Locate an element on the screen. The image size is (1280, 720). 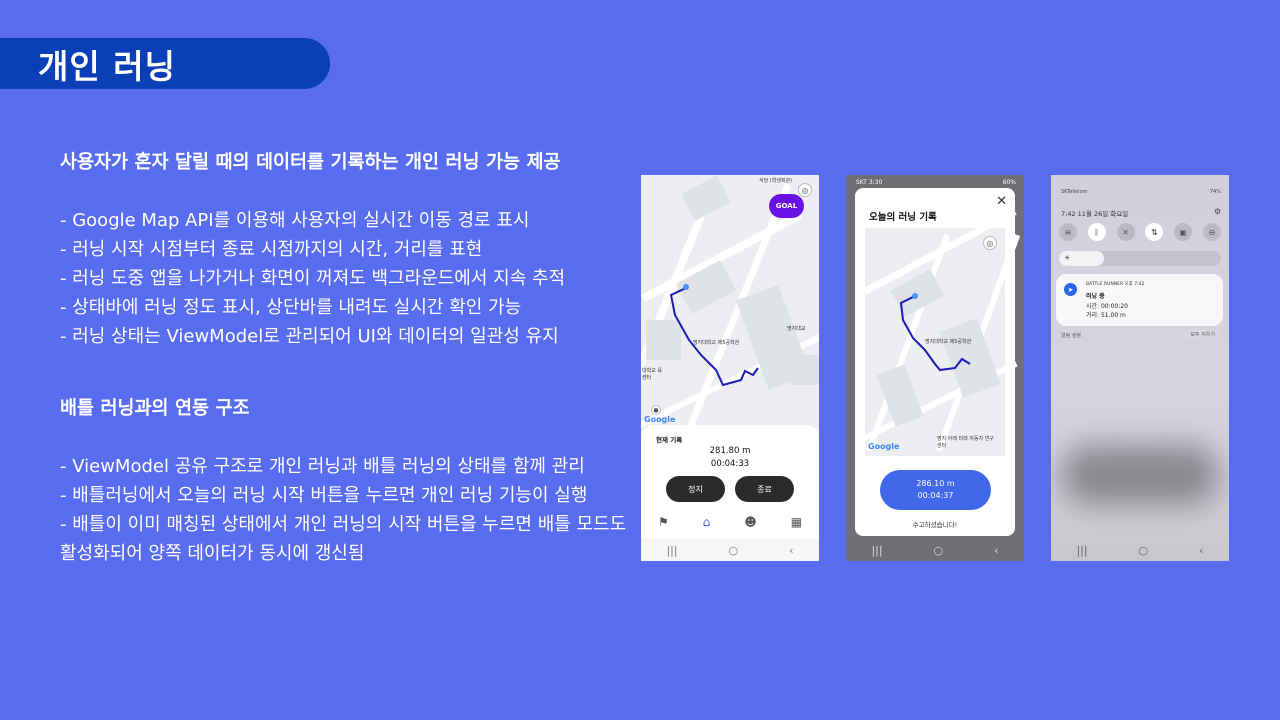
time-value: 00:04:37 is located at coordinates (935, 495).